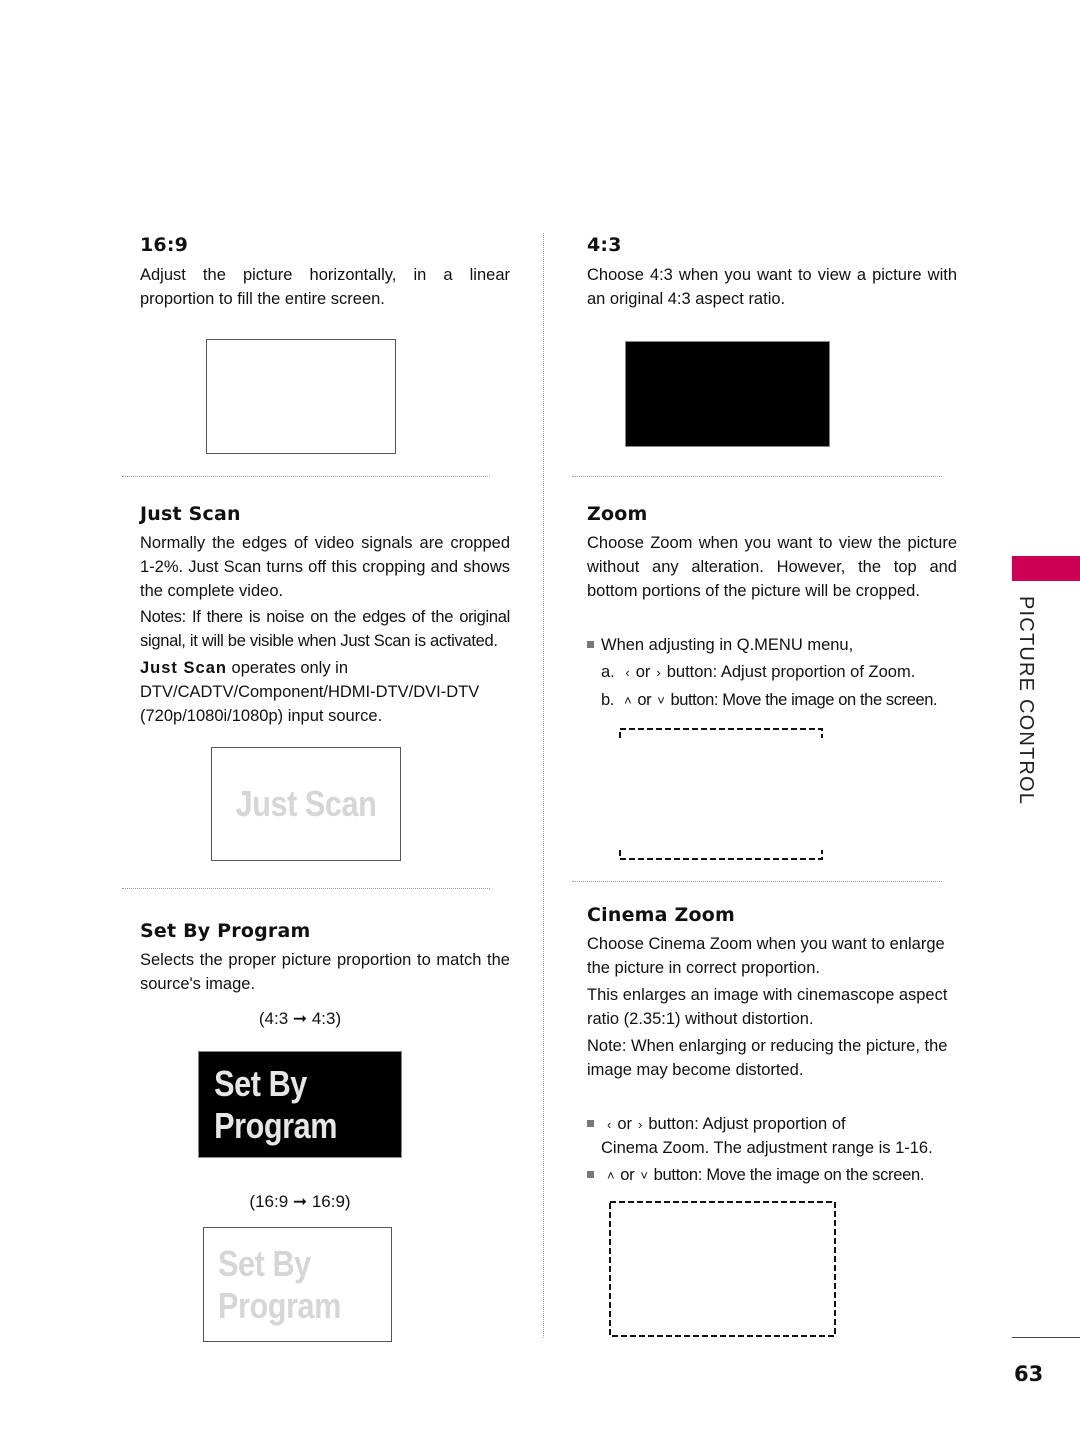 The width and height of the screenshot is (1080, 1439). I want to click on caption-16-9: (16:9 ➞ 16:9), so click(300, 1201).